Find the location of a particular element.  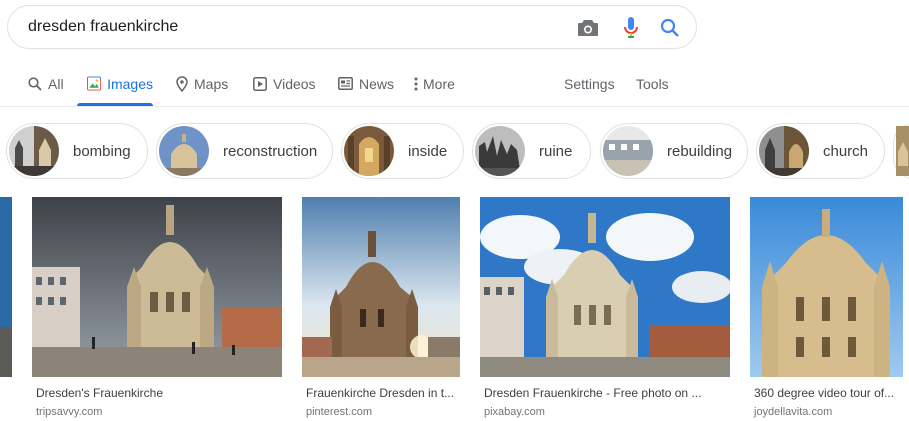

chip-more-partial is located at coordinates (901, 151).